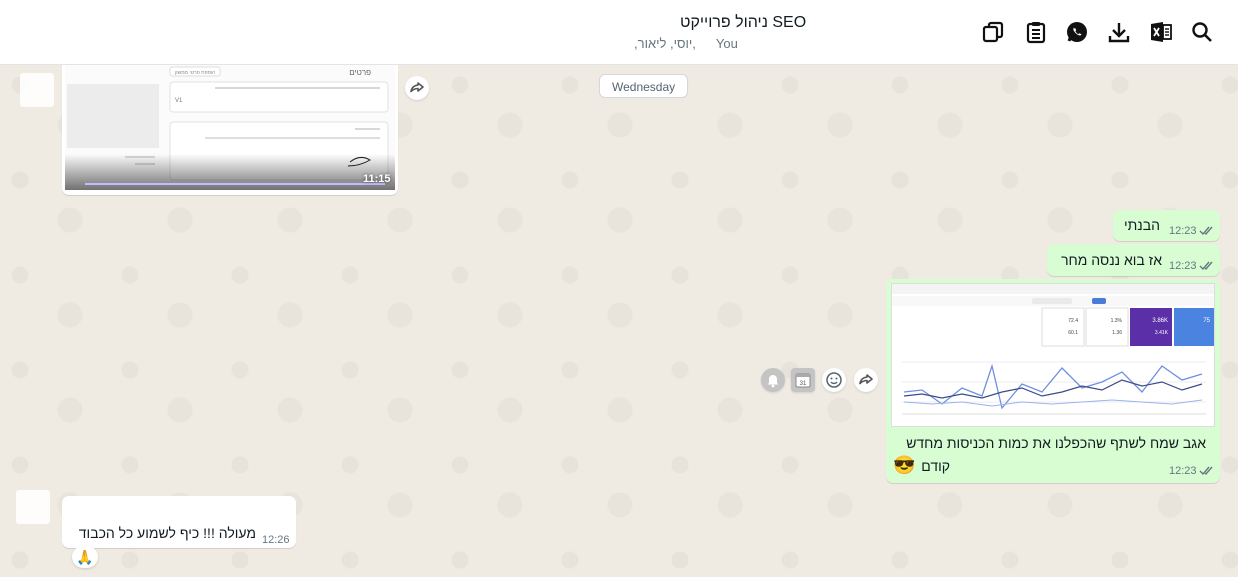 This screenshot has width=1238, height=577. I want to click on copy-icon, so click(993, 32).